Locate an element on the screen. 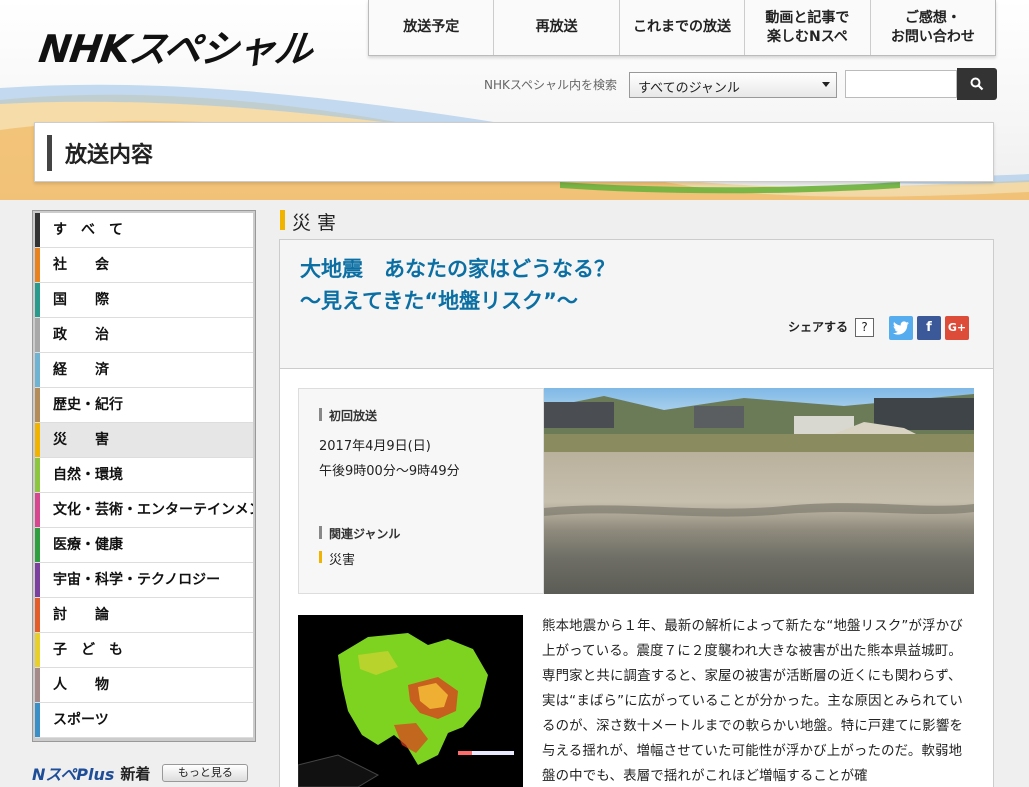  share-label: シェアする is located at coordinates (818, 327).